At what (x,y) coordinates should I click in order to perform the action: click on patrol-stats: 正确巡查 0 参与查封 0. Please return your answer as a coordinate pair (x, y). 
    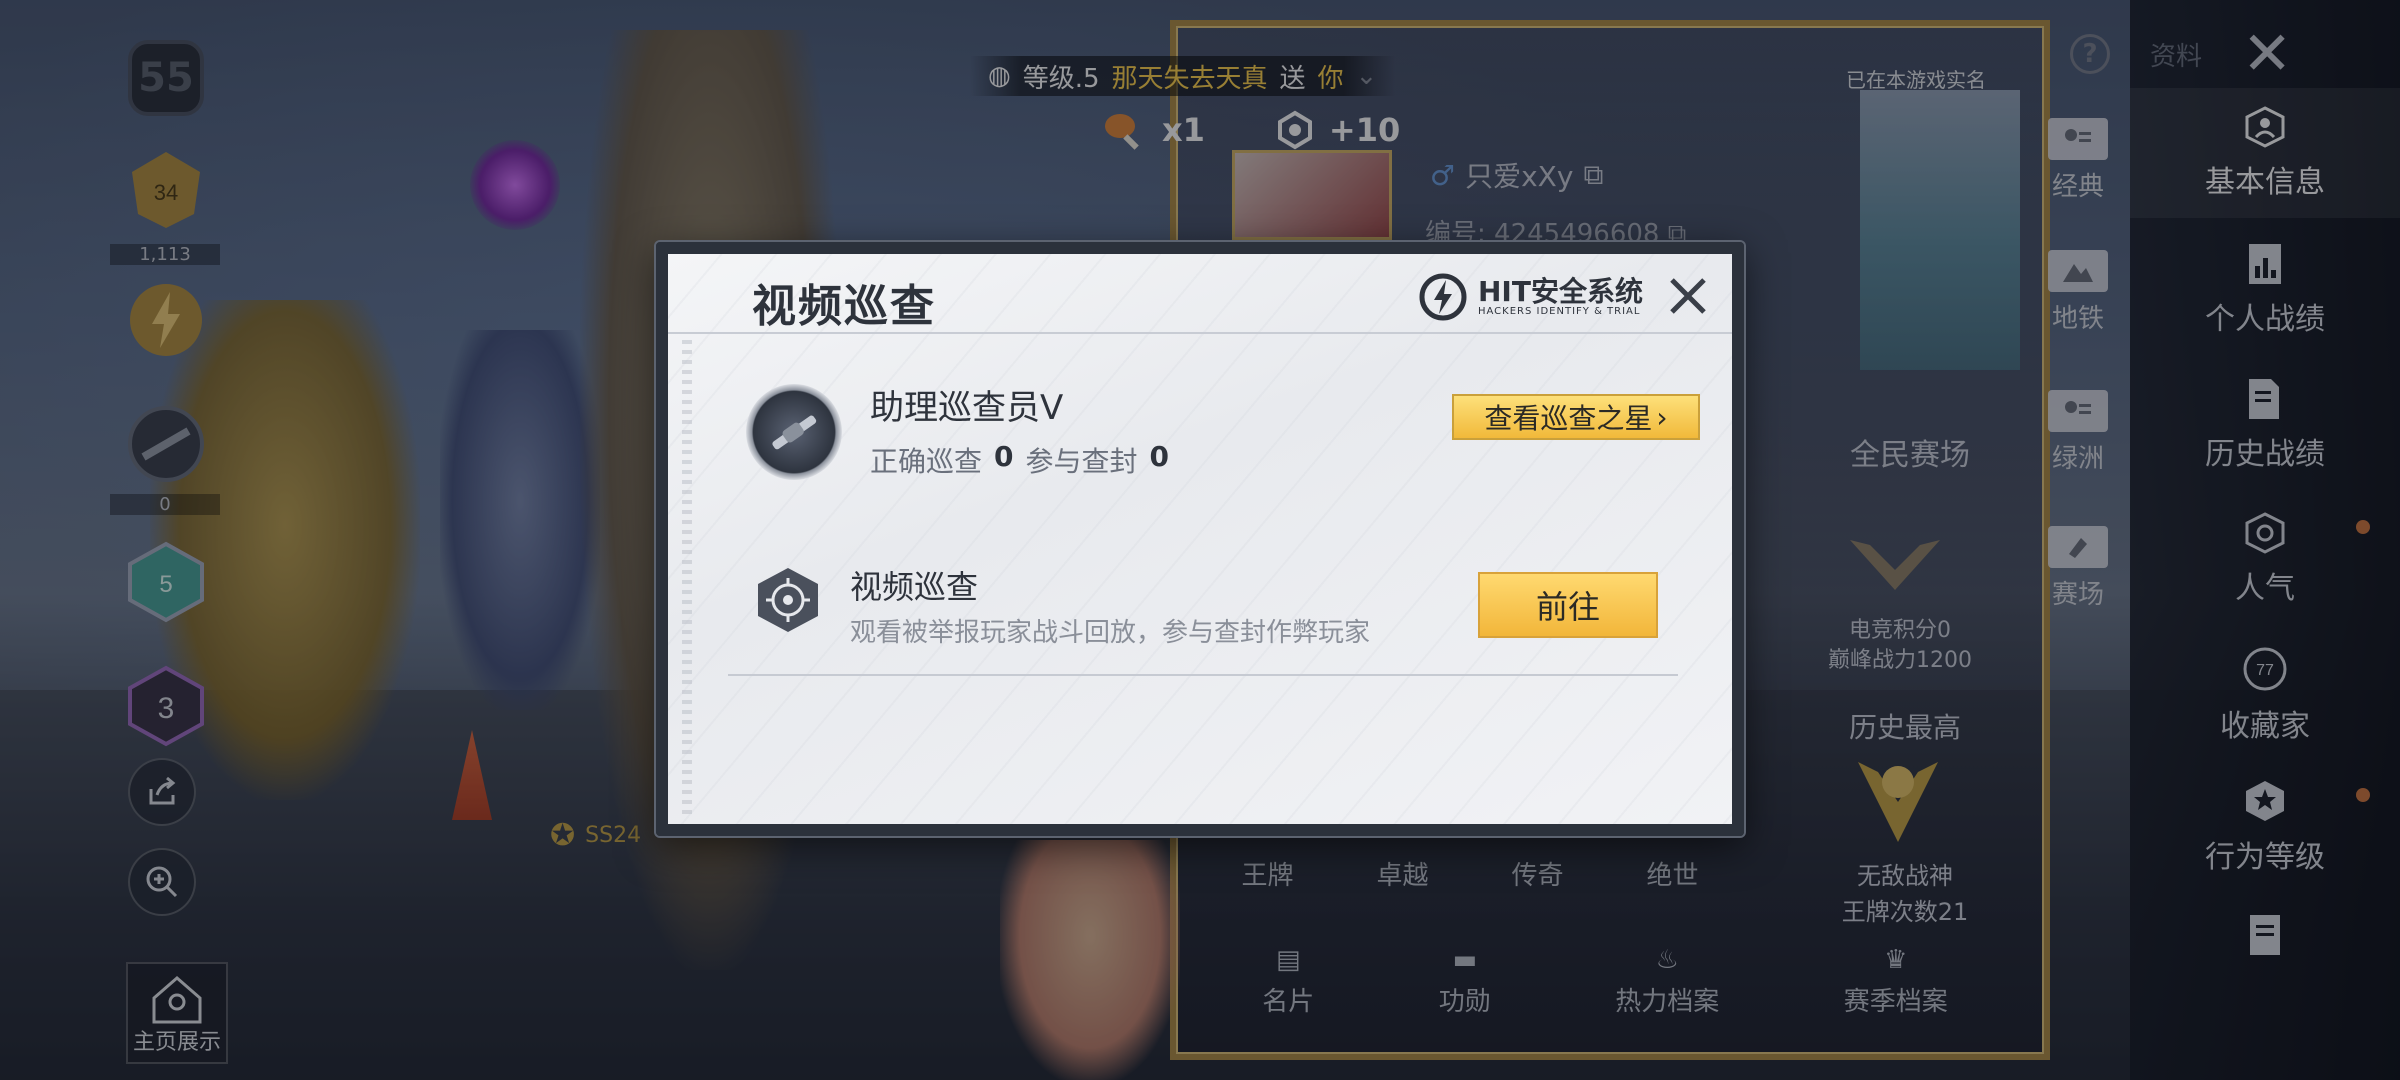
    Looking at the image, I should click on (1019, 460).